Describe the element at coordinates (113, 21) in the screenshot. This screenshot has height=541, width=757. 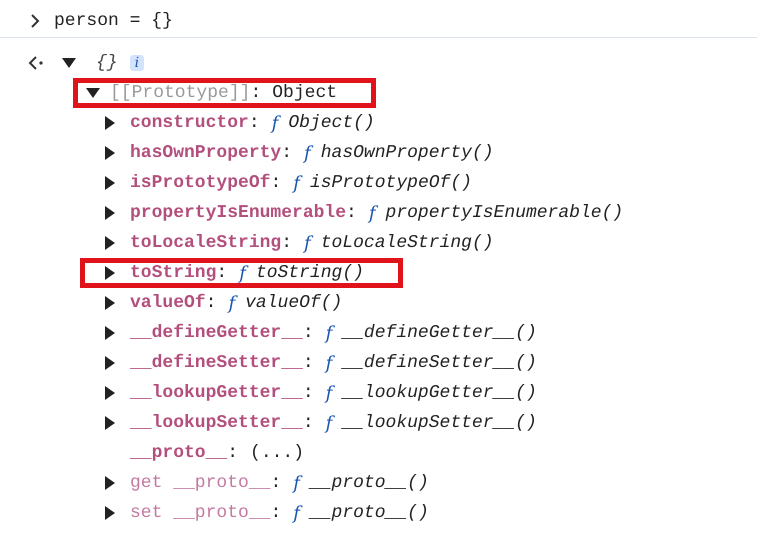
I see `console-input: person = {}` at that location.